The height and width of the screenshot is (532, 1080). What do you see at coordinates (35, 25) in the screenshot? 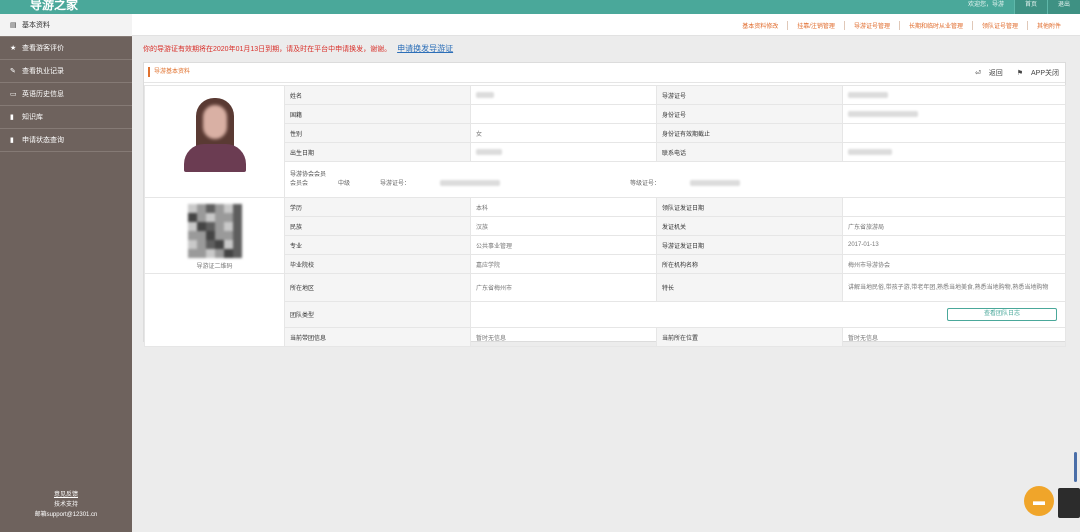
I see `sidebar-item-label: 基本资料` at bounding box center [35, 25].